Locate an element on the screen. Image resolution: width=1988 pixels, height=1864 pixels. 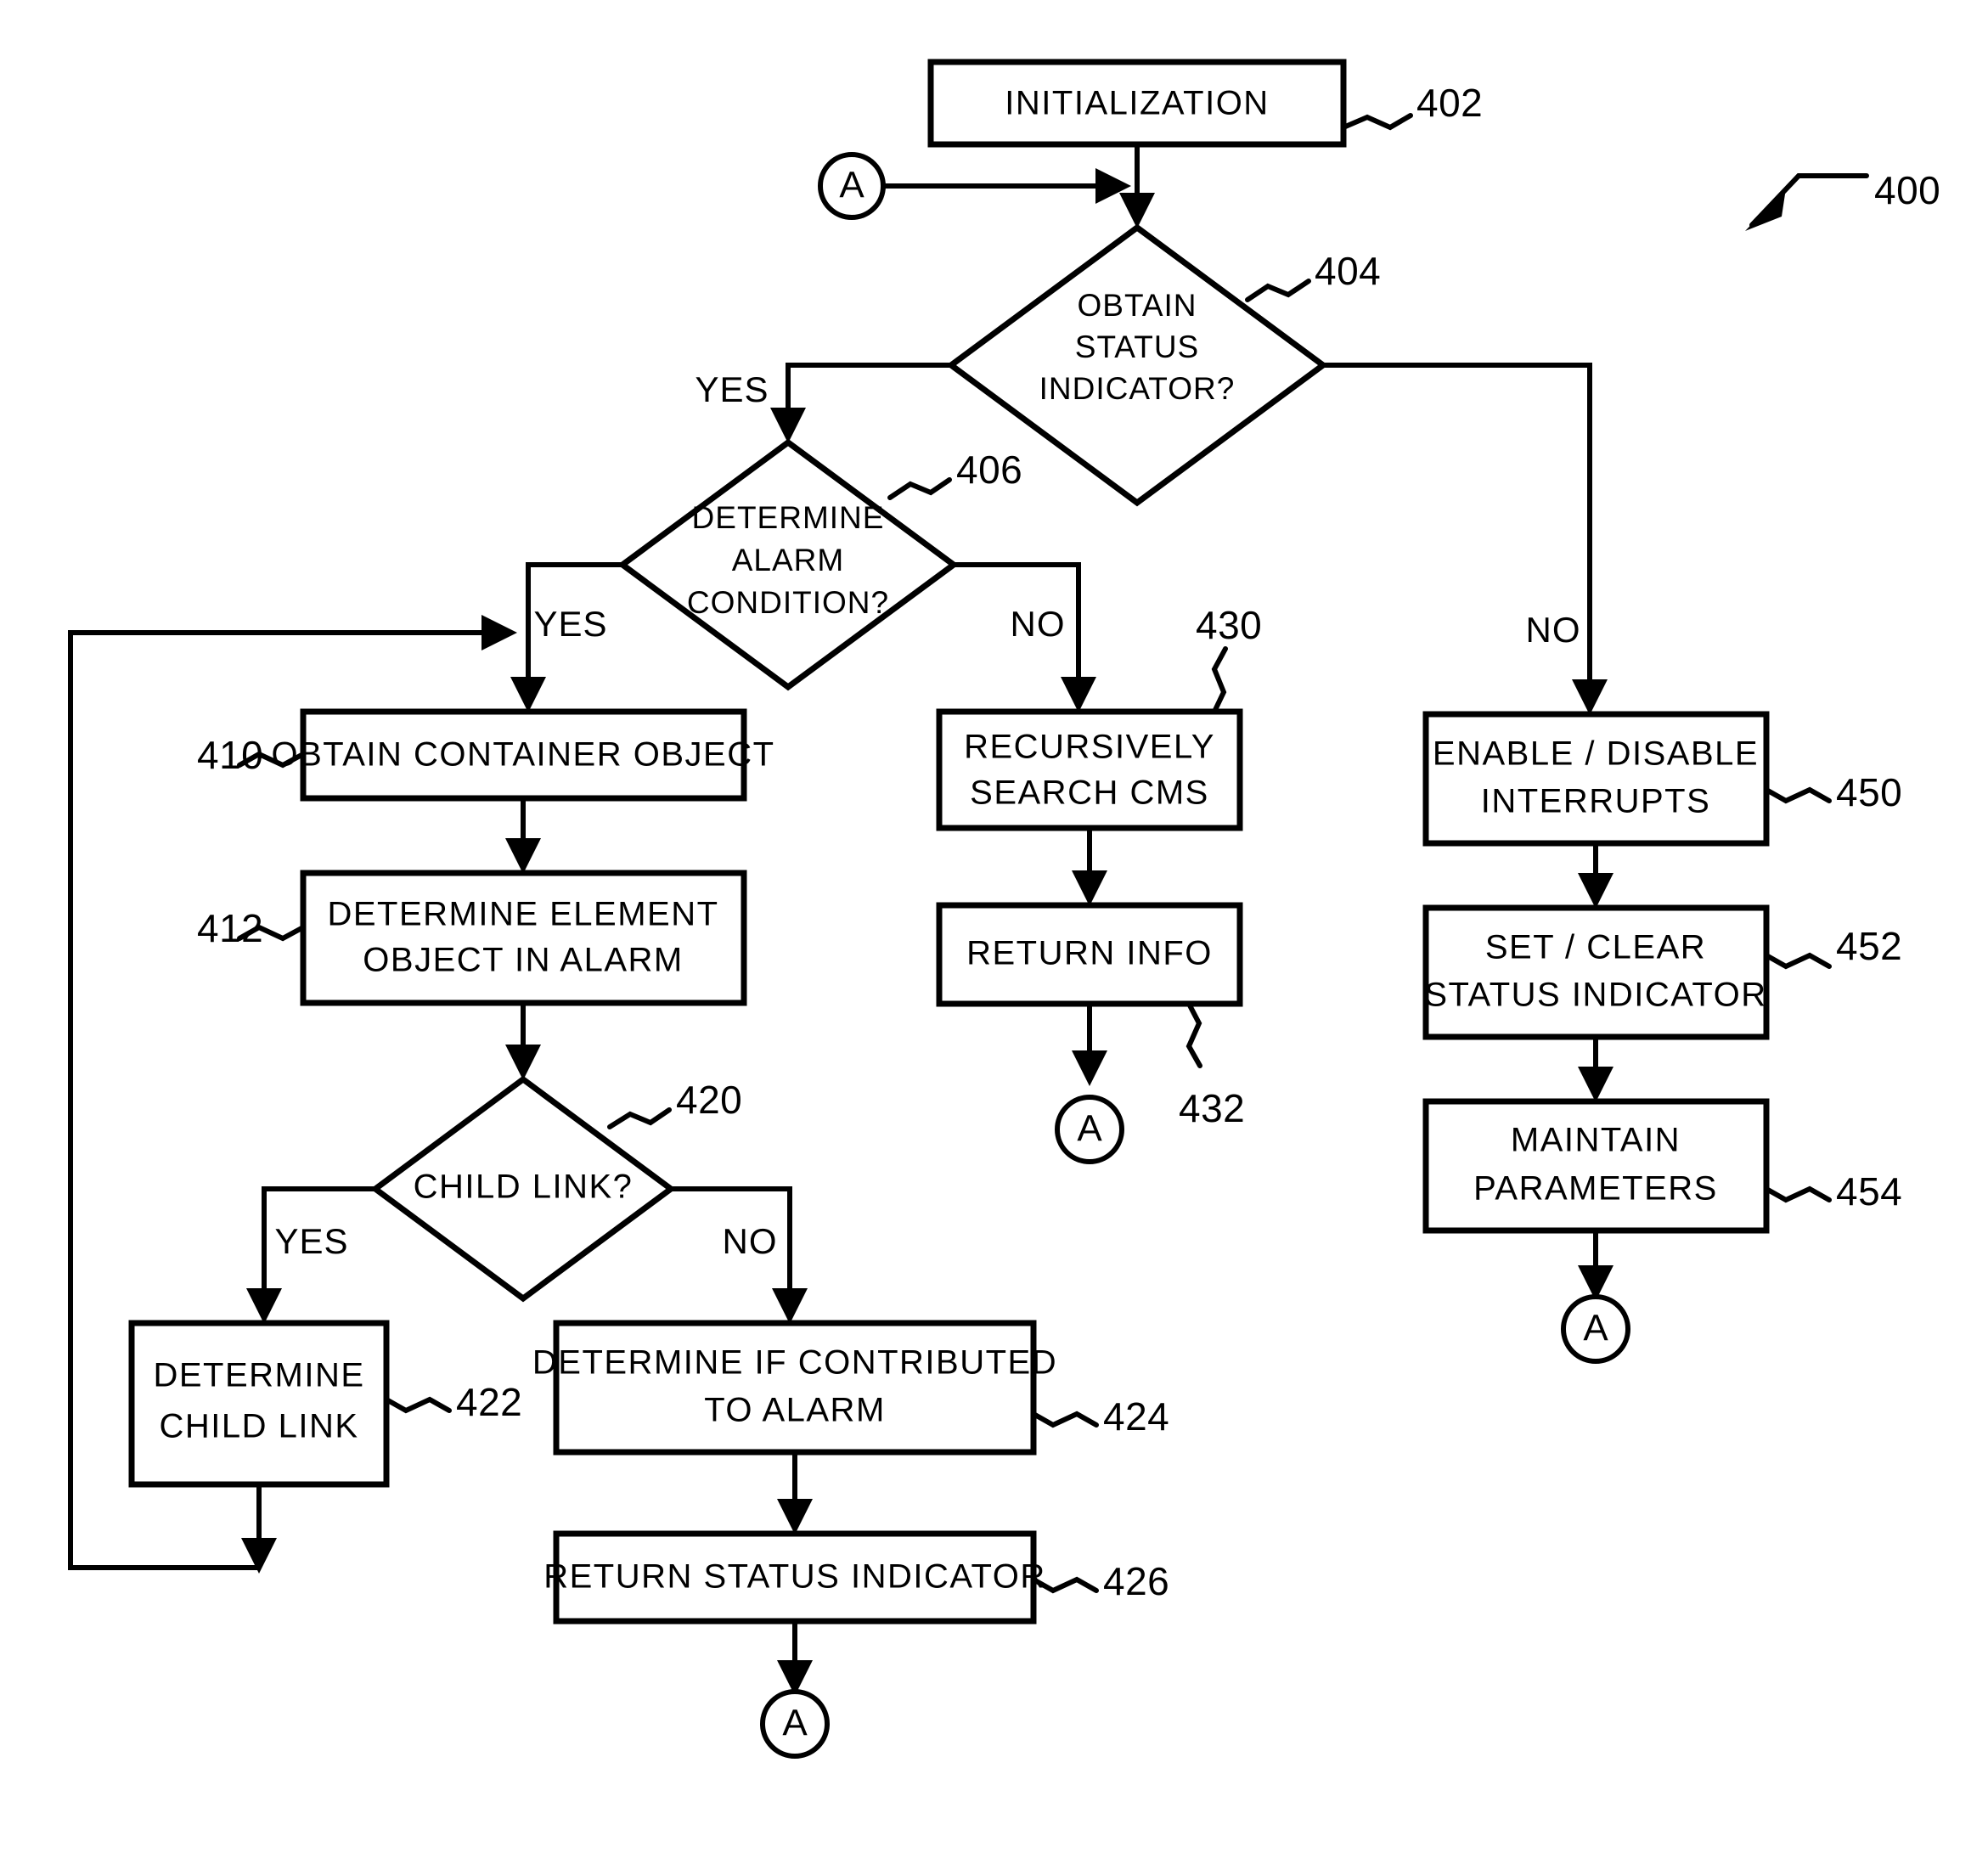
reference-leader-406: 406 is located at coordinates (954, 474).